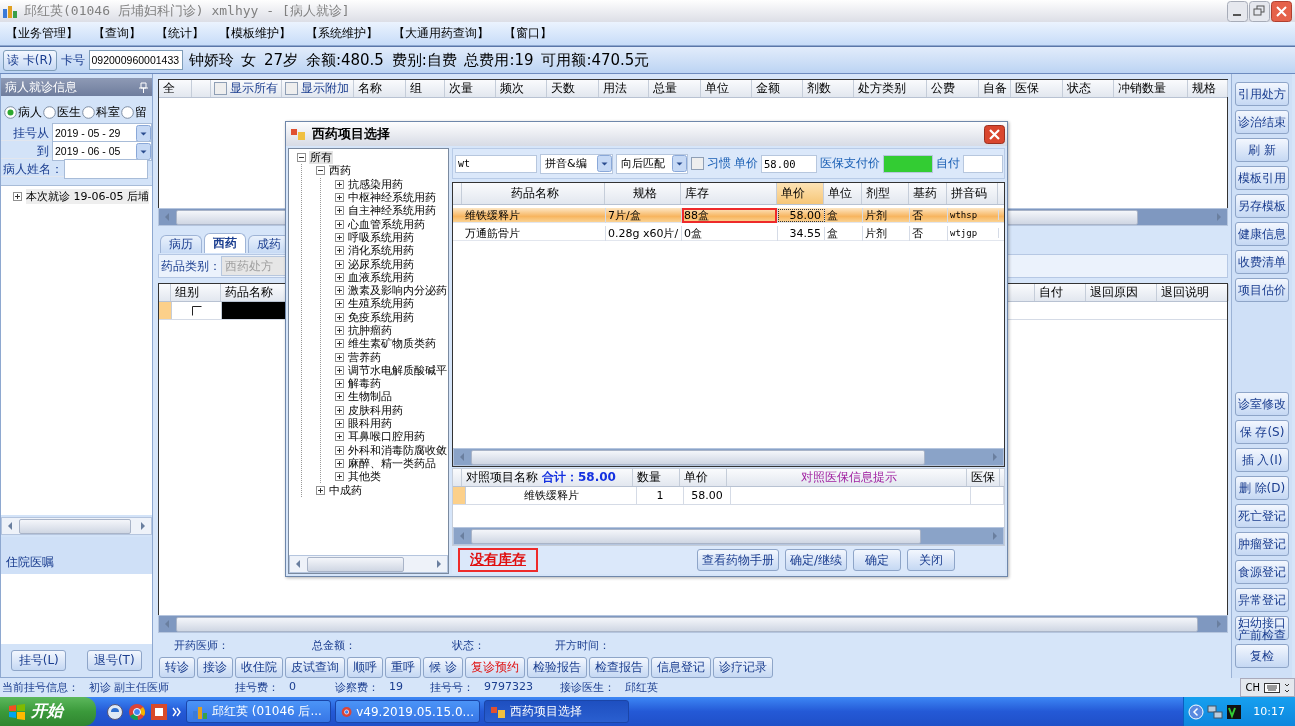  Describe the element at coordinates (10, 112) in the screenshot. I see `radio-button` at that location.